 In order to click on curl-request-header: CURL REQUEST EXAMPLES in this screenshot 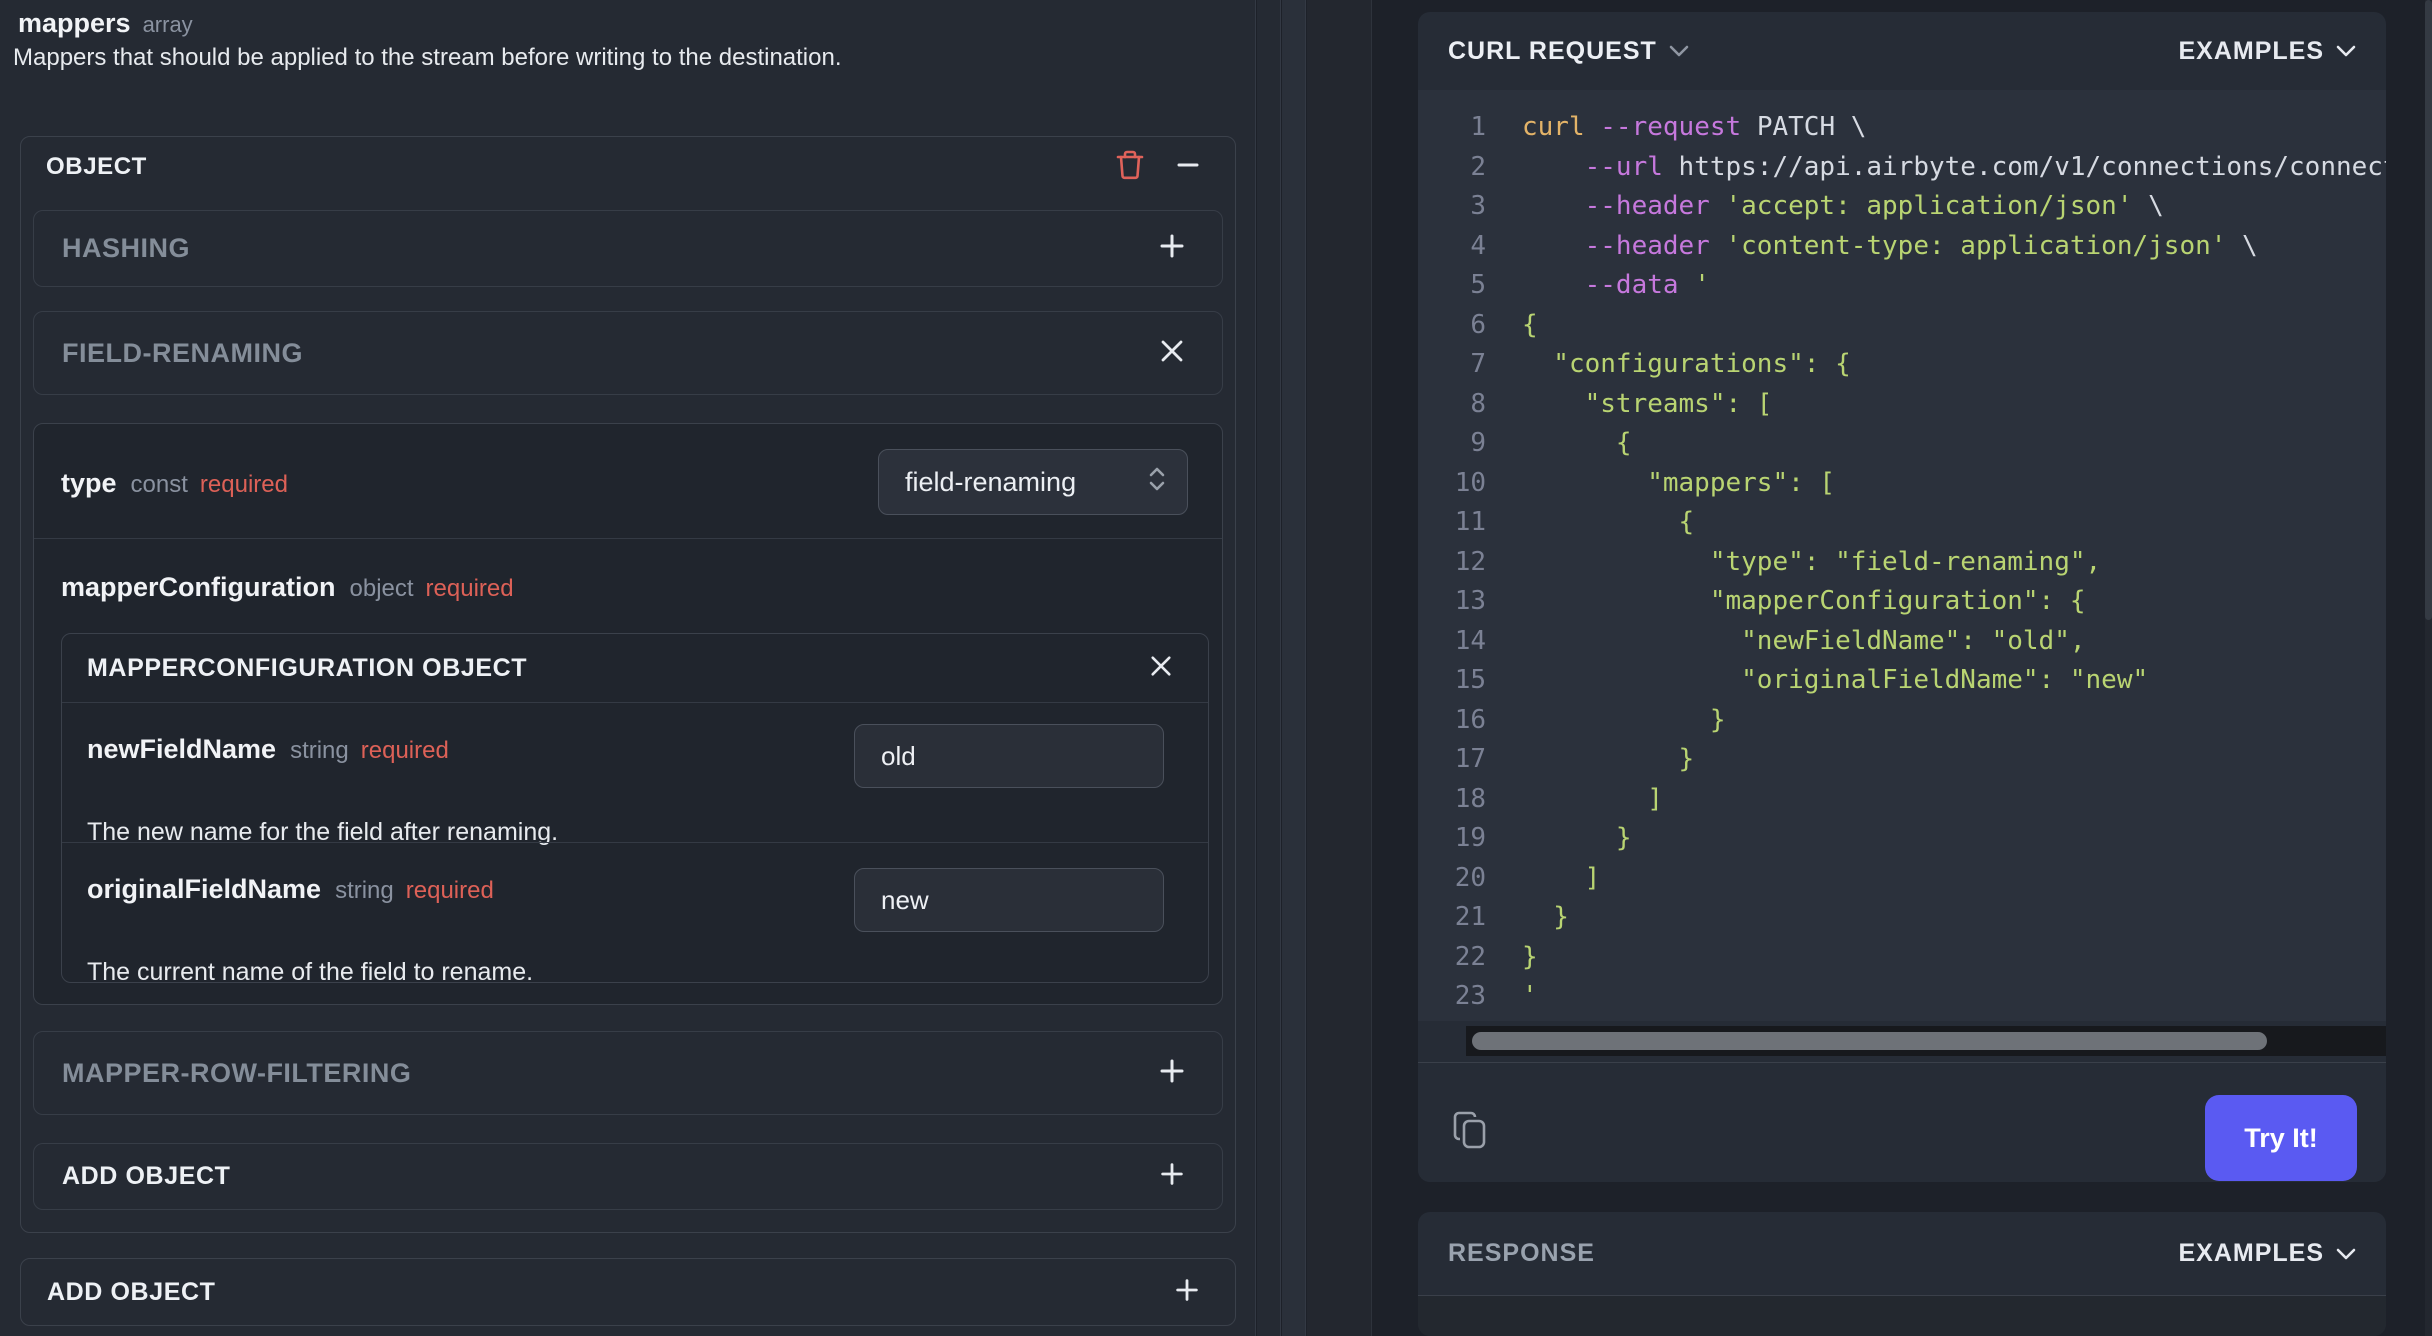, I will do `click(1902, 51)`.